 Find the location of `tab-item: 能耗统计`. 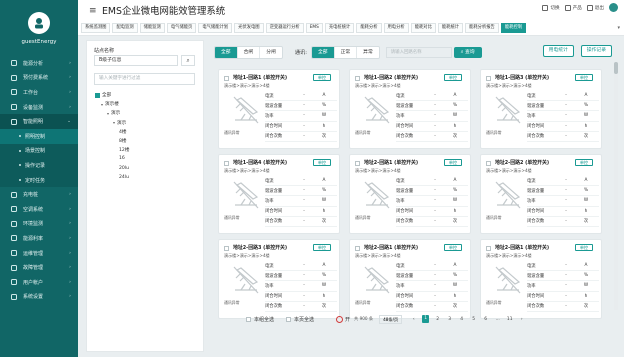

tab-item: 能耗统计 is located at coordinates (450, 28).